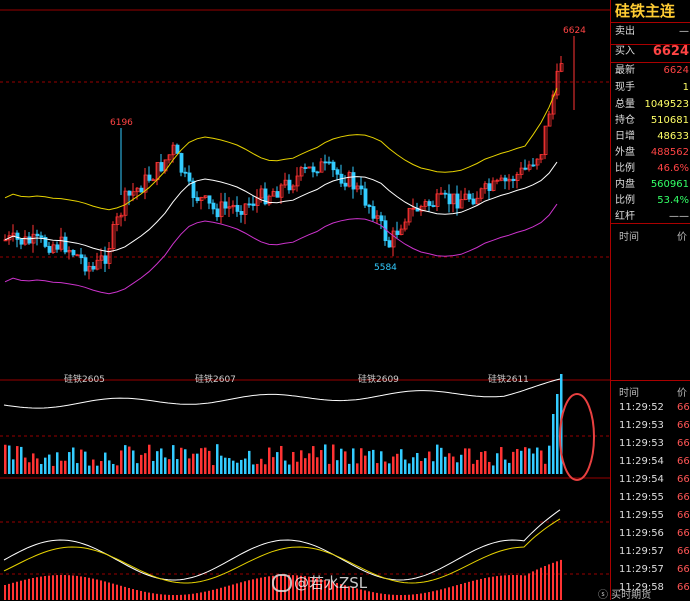  Describe the element at coordinates (682, 237) in the screenshot. I see `tick-price-header: 价` at that location.